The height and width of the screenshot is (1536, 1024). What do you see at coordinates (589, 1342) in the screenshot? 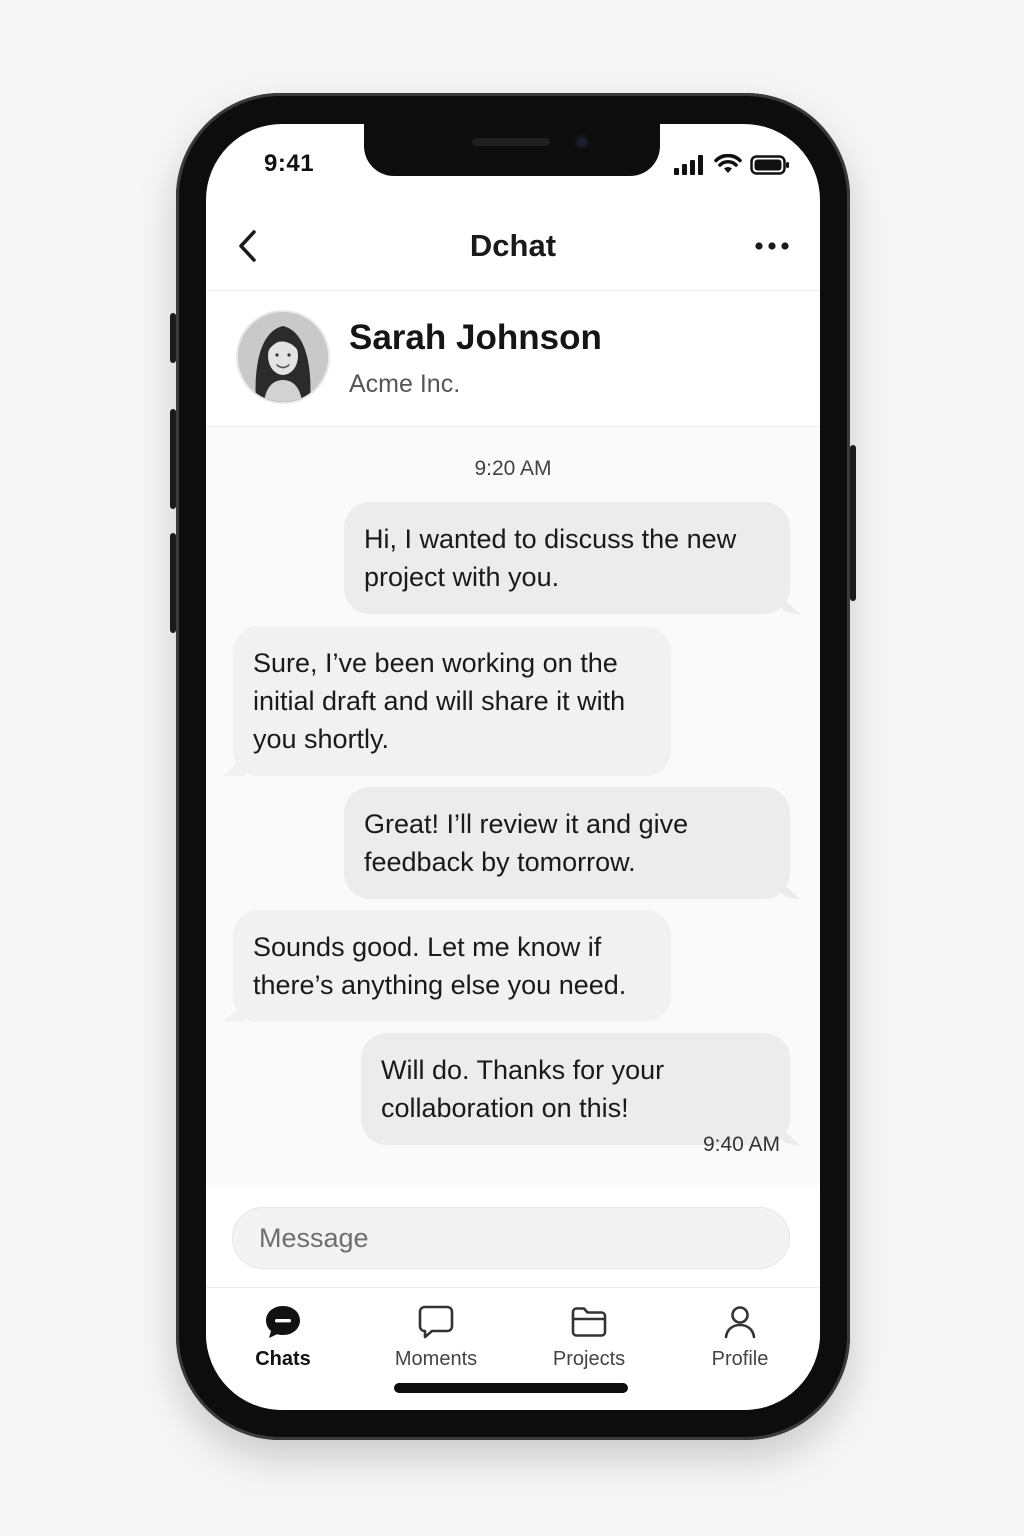
I see `tab-projects: Projects` at bounding box center [589, 1342].